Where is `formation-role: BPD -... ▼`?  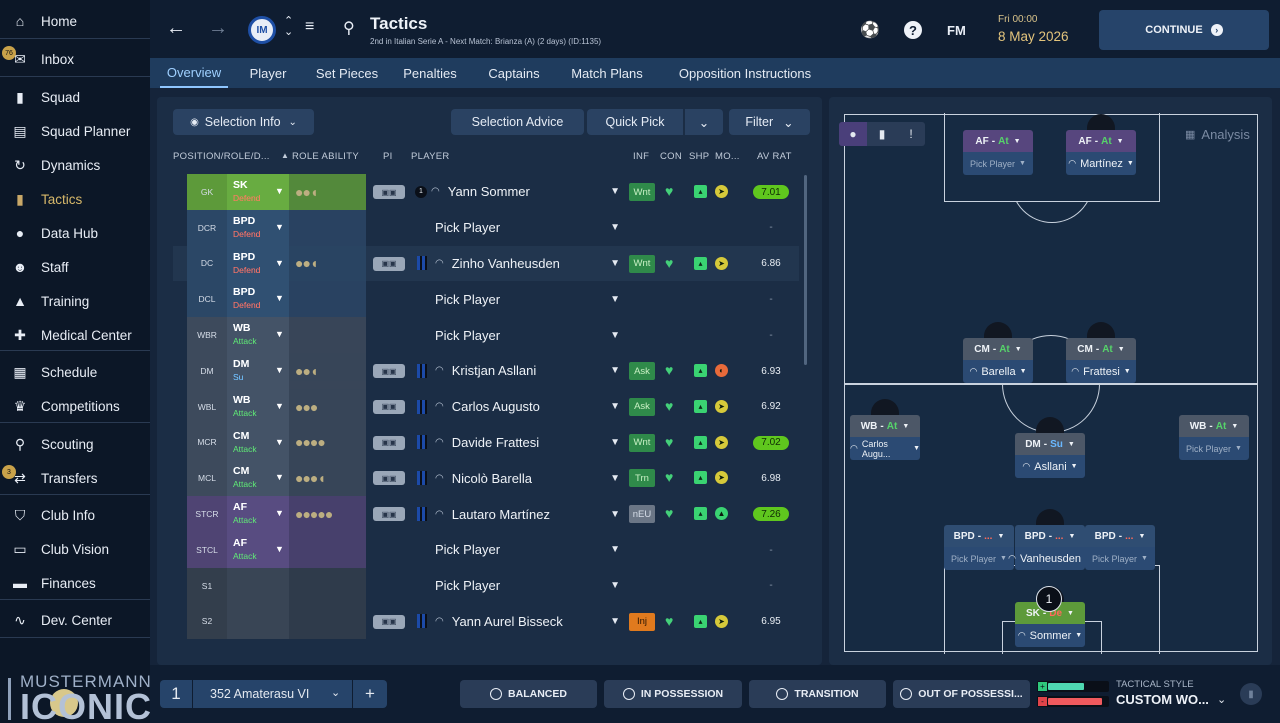 formation-role: BPD -... ▼ is located at coordinates (979, 536).